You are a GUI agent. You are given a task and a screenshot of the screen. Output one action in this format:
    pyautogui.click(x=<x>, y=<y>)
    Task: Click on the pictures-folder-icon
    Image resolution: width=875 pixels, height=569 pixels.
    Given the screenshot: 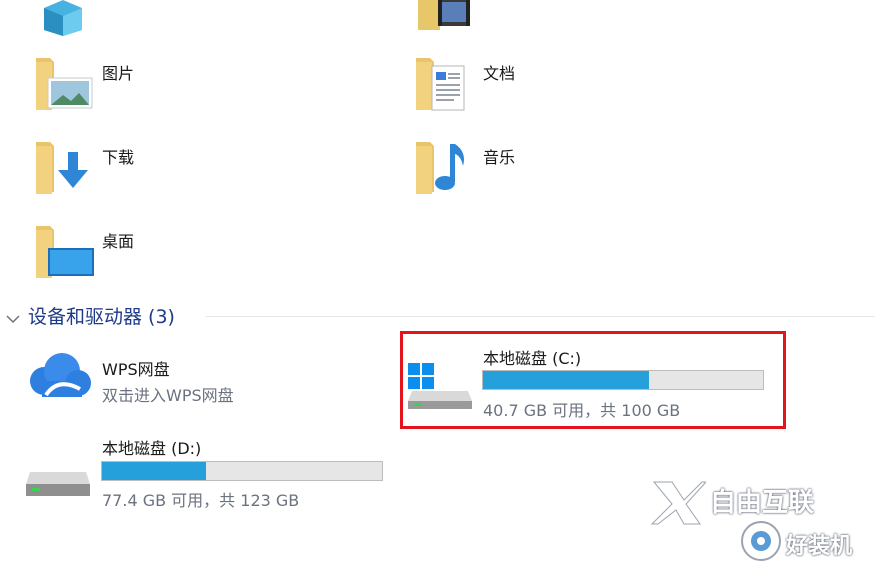 What is the action you would take?
    pyautogui.click(x=64, y=84)
    